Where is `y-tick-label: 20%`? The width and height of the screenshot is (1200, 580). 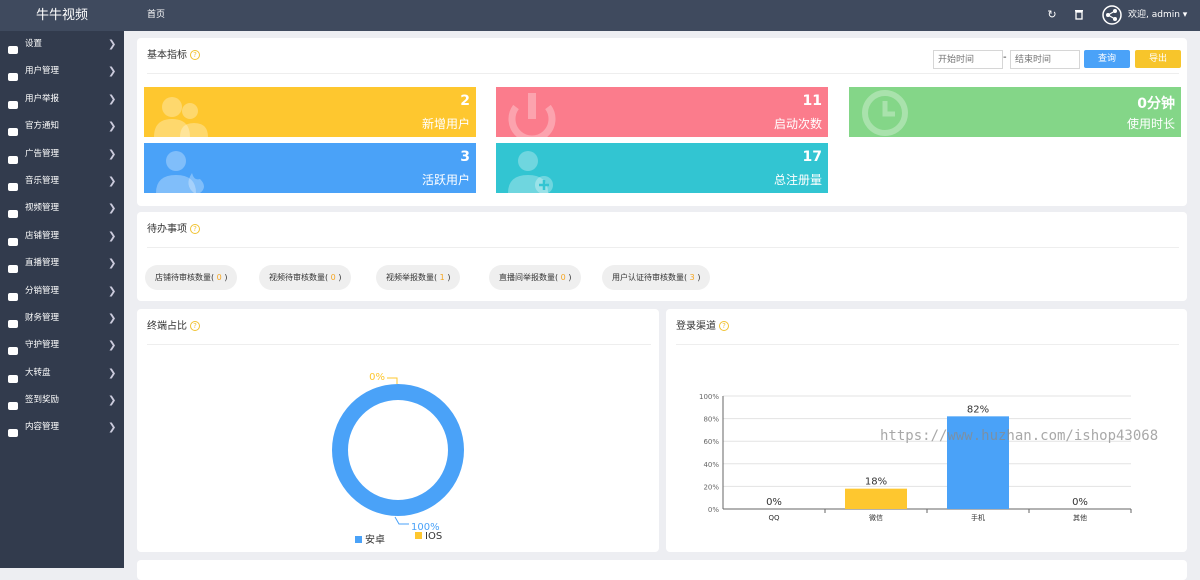
y-tick-label: 20% is located at coordinates (711, 487).